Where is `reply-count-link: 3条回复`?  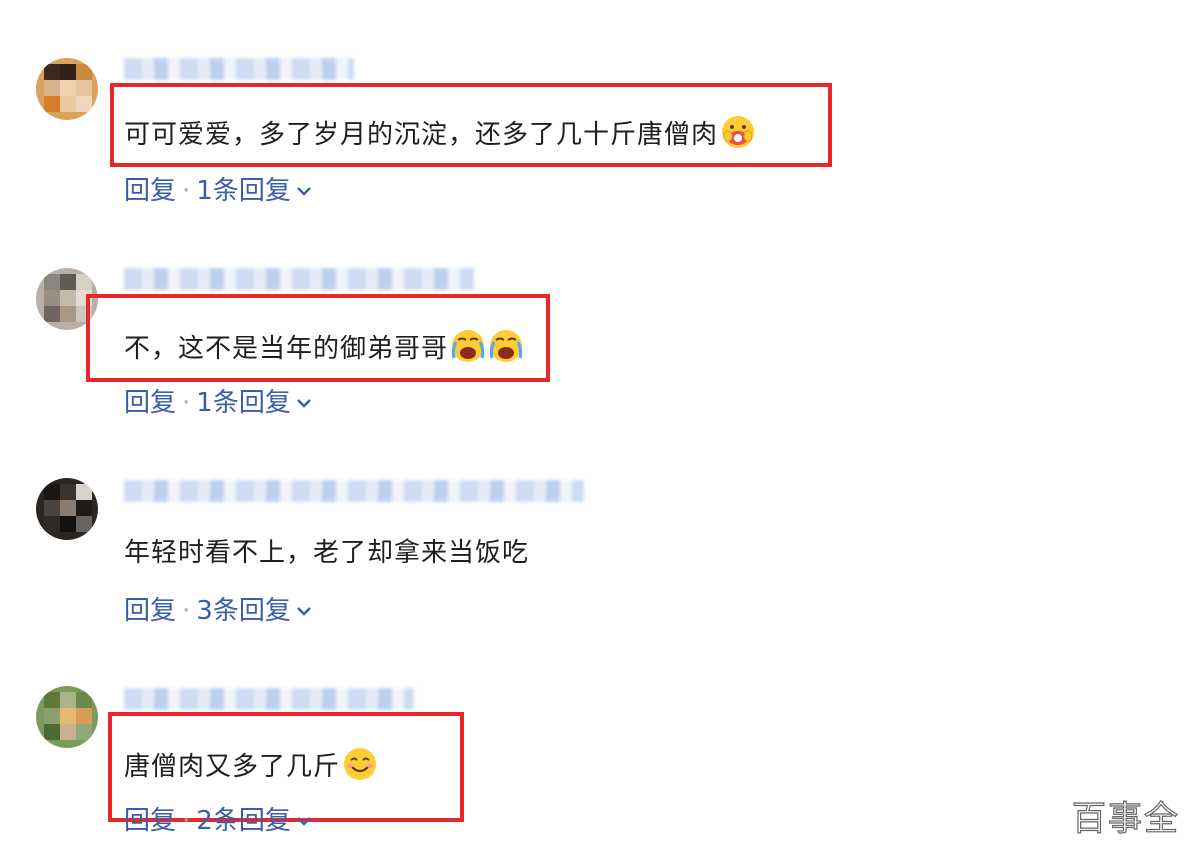 reply-count-link: 3条回复 is located at coordinates (254, 611).